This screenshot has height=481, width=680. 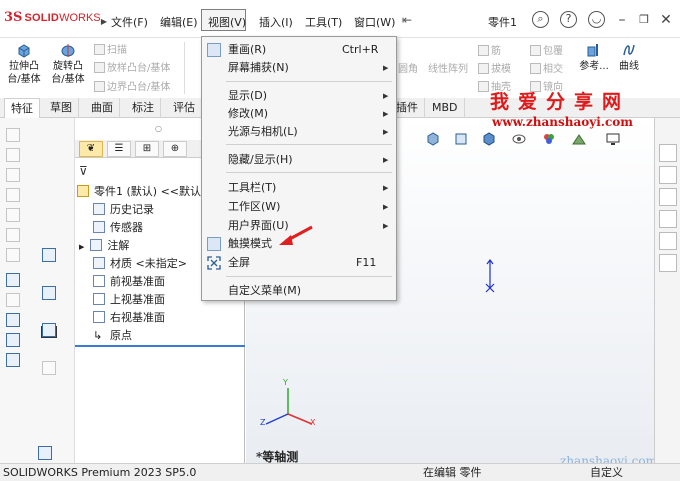 I want to click on close-icon: ✕, so click(x=666, y=20).